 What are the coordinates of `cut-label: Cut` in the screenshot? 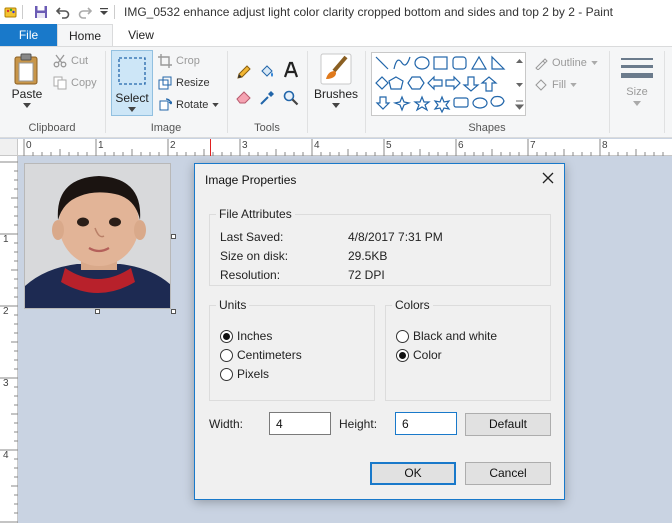 It's located at (80, 61).